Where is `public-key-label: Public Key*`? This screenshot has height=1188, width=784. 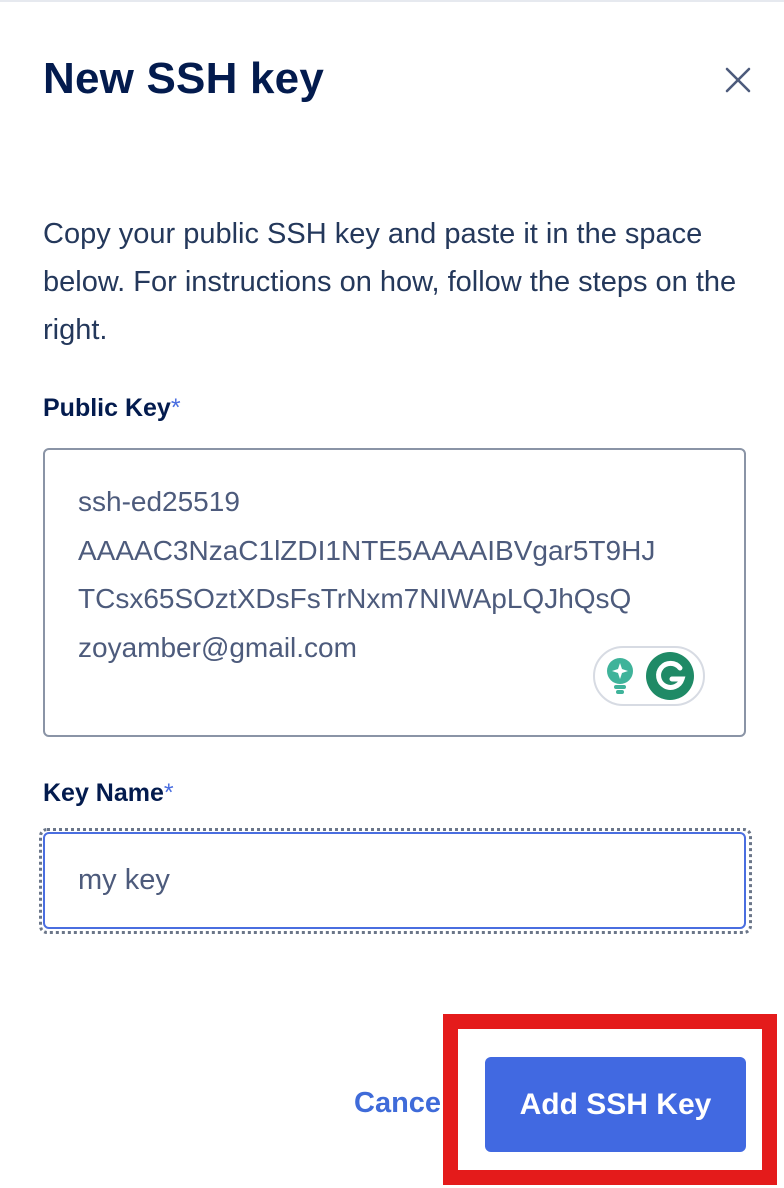
public-key-label: Public Key* is located at coordinates (112, 408).